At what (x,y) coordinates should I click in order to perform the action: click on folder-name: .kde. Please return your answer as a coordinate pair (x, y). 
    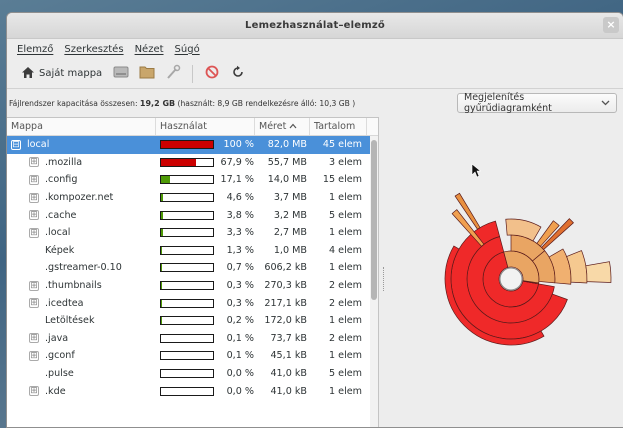
    Looking at the image, I should click on (55, 391).